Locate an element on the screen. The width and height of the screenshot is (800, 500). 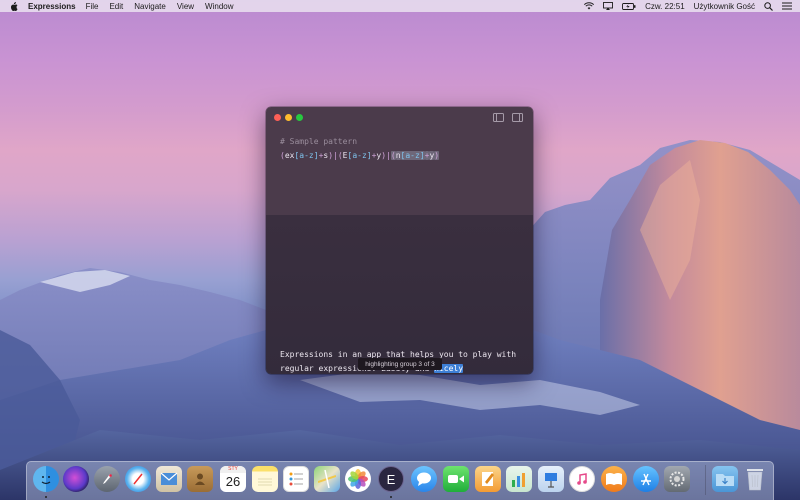
calendar-icon: STY 26 is located at coordinates (233, 479).